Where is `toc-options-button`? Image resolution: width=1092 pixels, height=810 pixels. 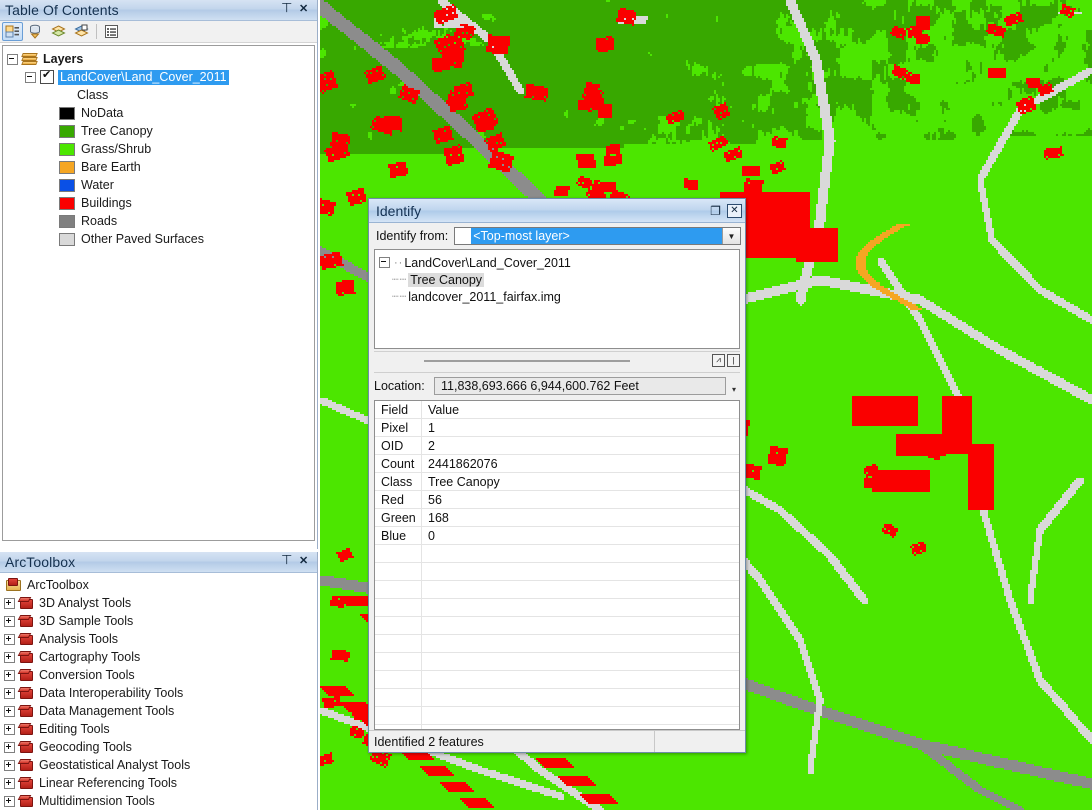 toc-options-button is located at coordinates (111, 31).